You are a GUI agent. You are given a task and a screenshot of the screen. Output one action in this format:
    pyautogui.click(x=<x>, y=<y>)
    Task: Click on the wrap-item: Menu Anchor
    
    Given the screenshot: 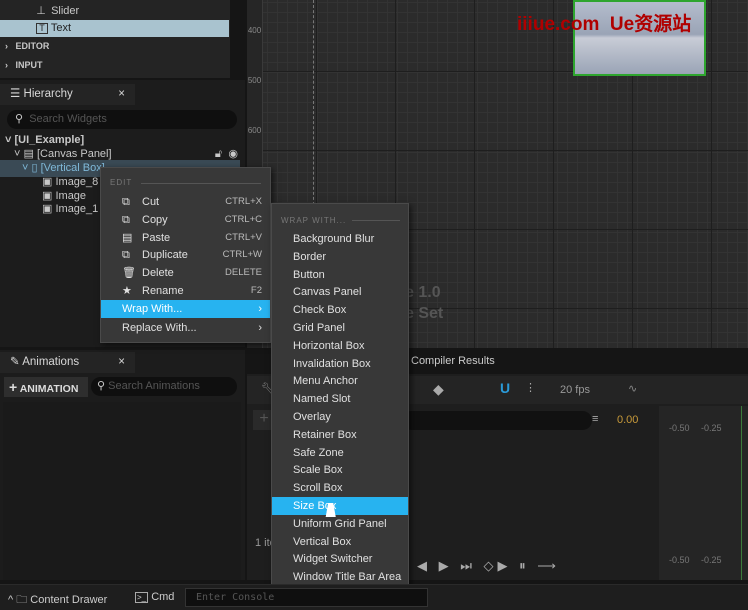 What is the action you would take?
    pyautogui.click(x=340, y=381)
    